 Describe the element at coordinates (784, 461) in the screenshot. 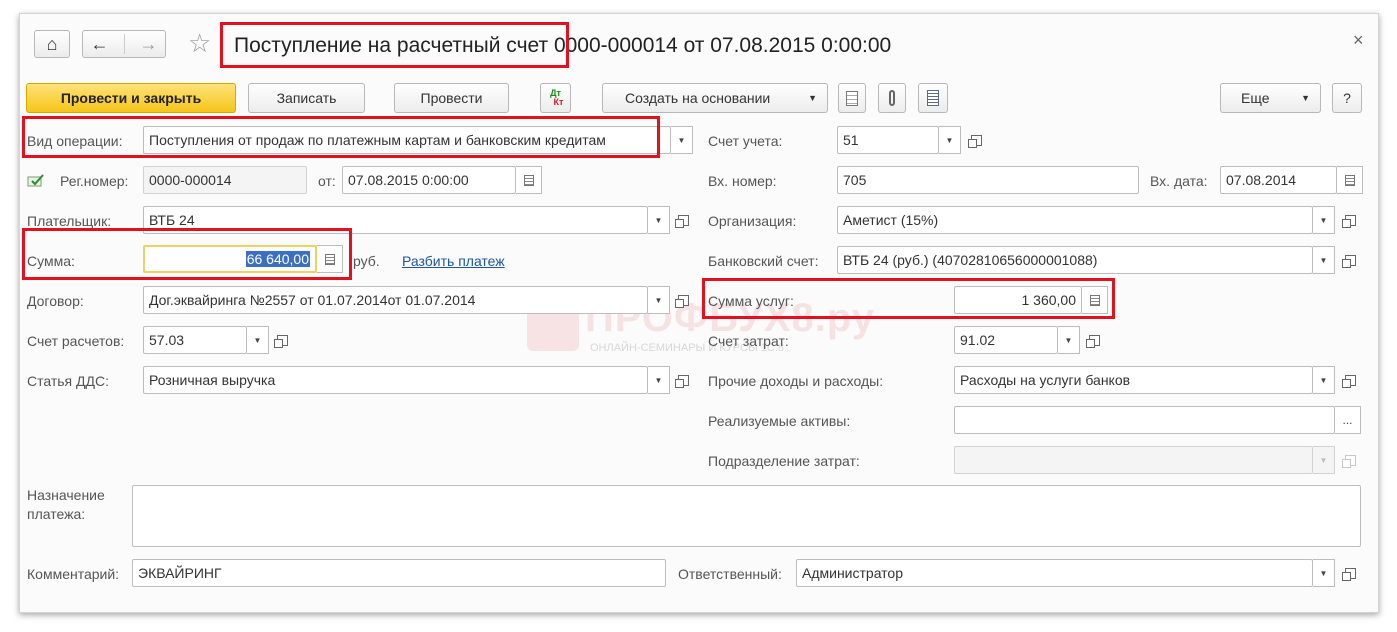

I see `cost-department-label: Подразделение затрат:` at that location.